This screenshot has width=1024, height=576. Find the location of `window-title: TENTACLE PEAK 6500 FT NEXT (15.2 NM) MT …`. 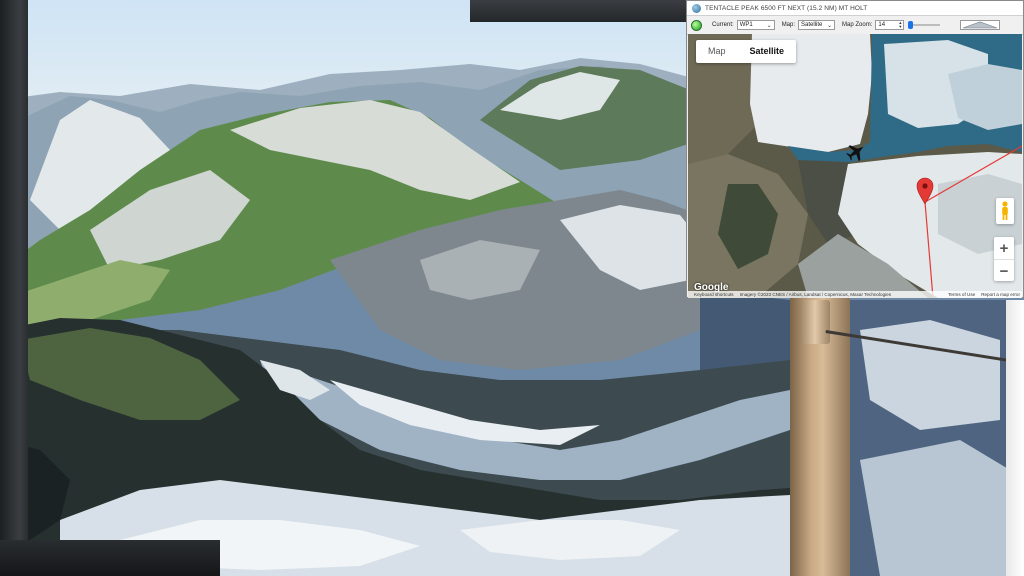

window-title: TENTACLE PEAK 6500 FT NEXT (15.2 NM) MT … is located at coordinates (786, 8).